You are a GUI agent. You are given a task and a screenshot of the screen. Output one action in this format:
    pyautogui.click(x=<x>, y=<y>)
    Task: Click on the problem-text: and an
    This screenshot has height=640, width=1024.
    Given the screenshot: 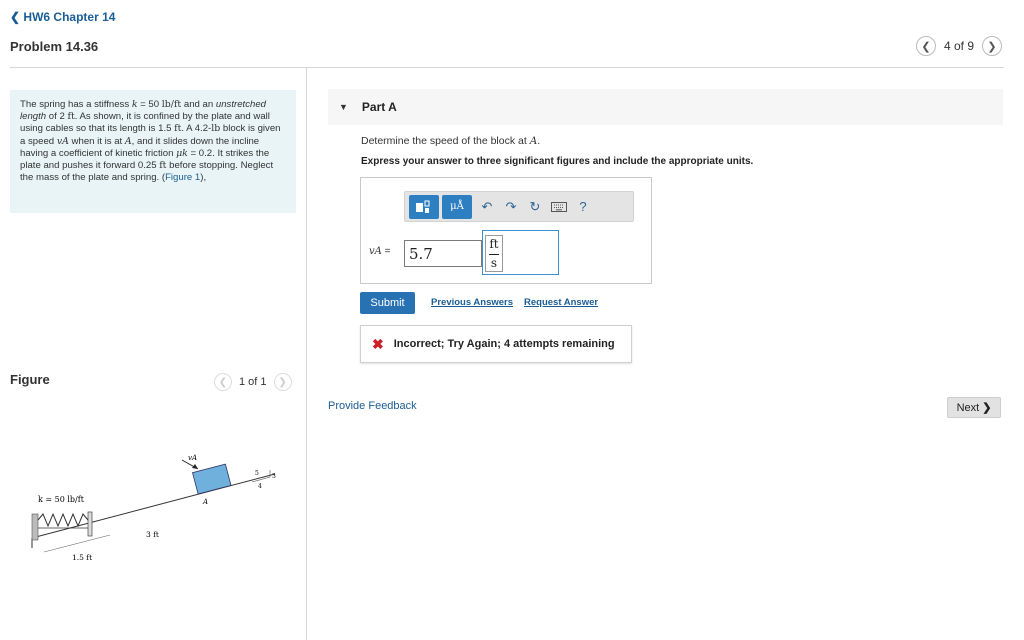 What is the action you would take?
    pyautogui.click(x=198, y=104)
    